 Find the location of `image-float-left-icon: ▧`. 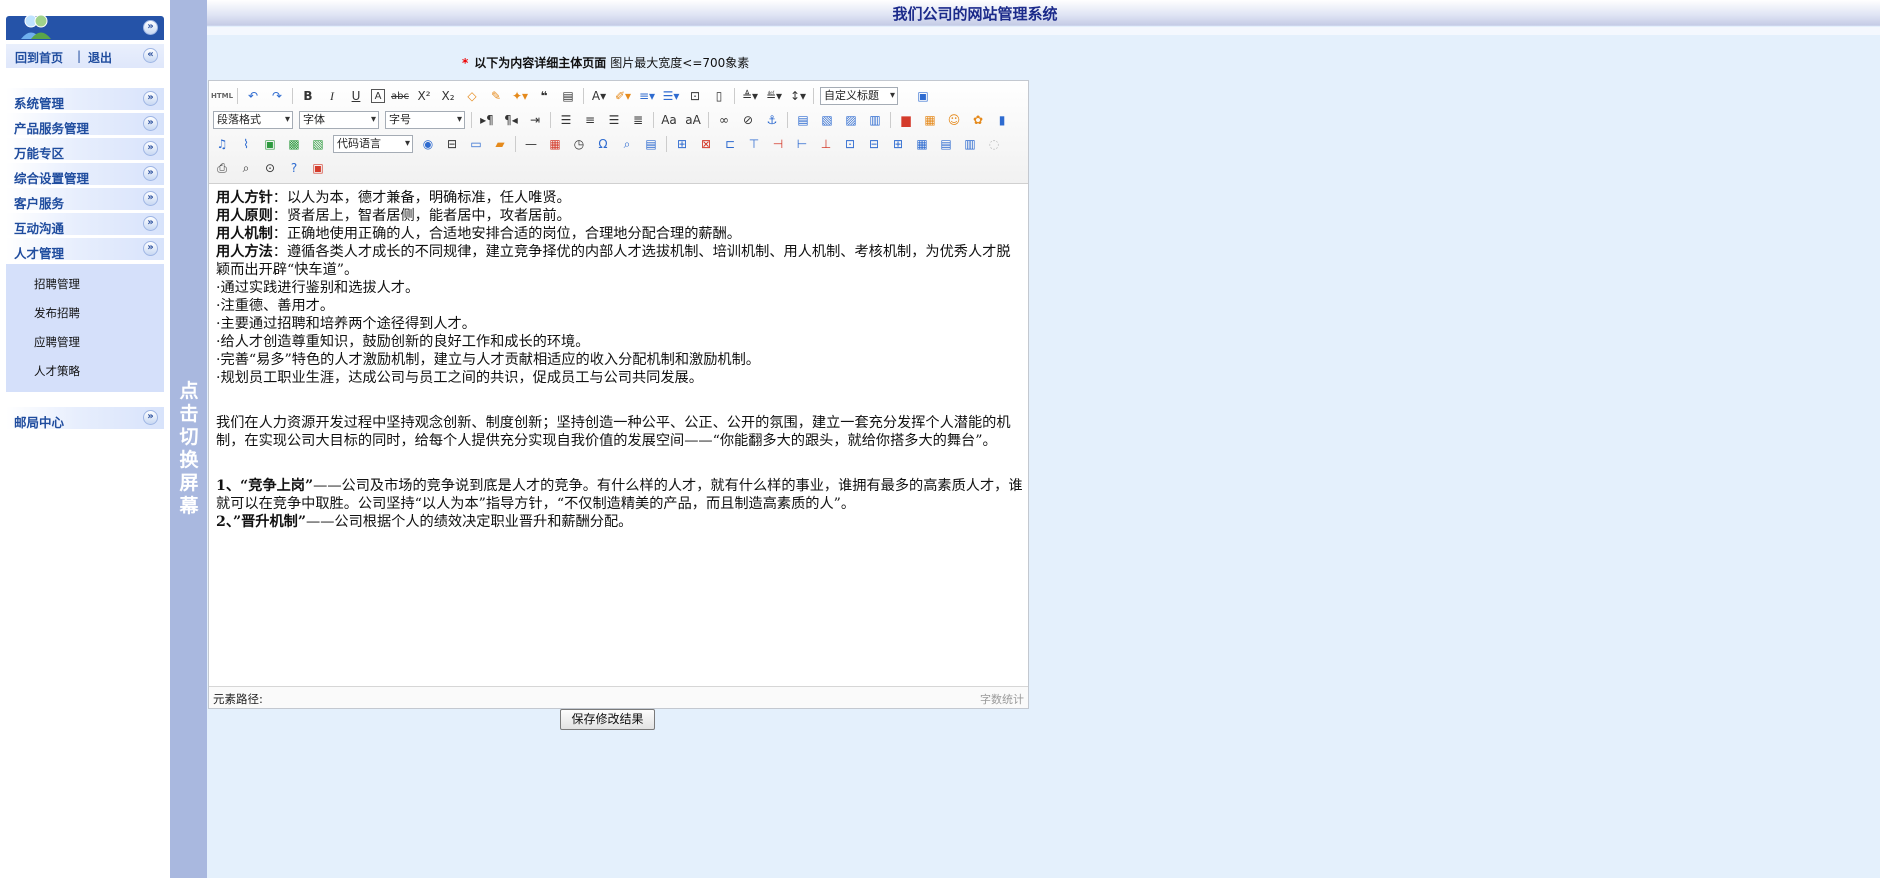

image-float-left-icon: ▧ is located at coordinates (827, 120).